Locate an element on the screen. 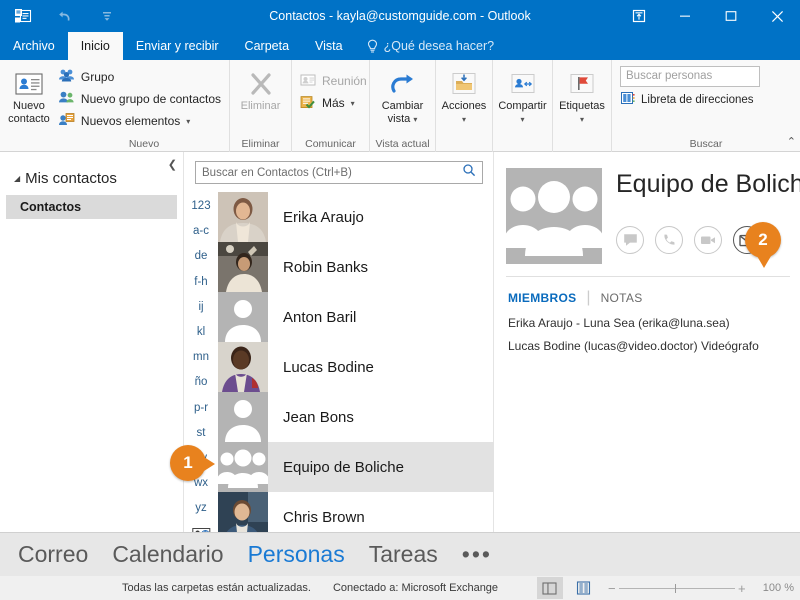 This screenshot has height=600, width=800. cambiar-vista-button: Cambiar vista ▾ is located at coordinates (402, 98).